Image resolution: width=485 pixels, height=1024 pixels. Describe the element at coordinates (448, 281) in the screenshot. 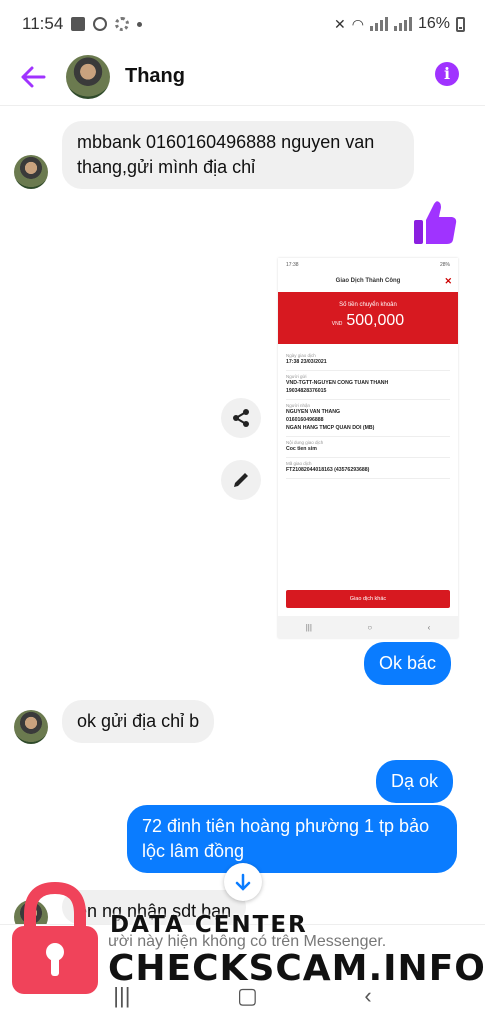

I see `close-icon: ✕` at that location.